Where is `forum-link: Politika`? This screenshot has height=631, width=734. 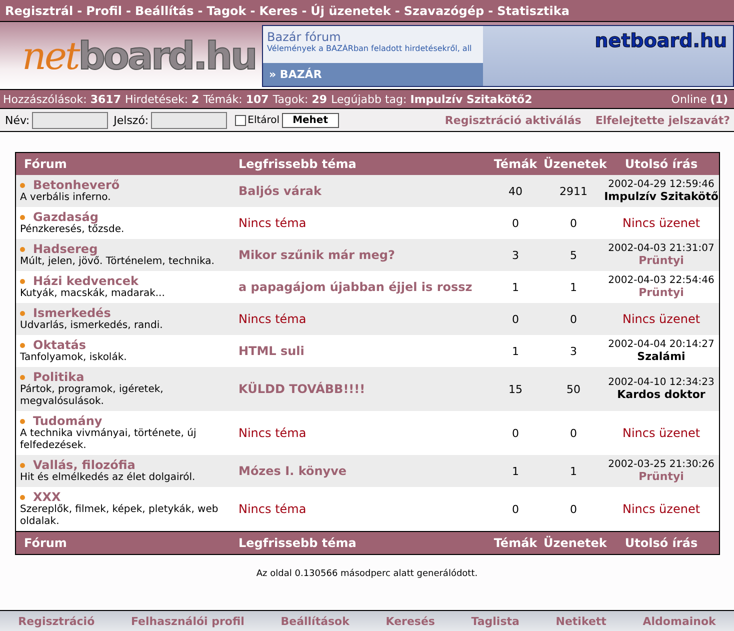
forum-link: Politika is located at coordinates (58, 377).